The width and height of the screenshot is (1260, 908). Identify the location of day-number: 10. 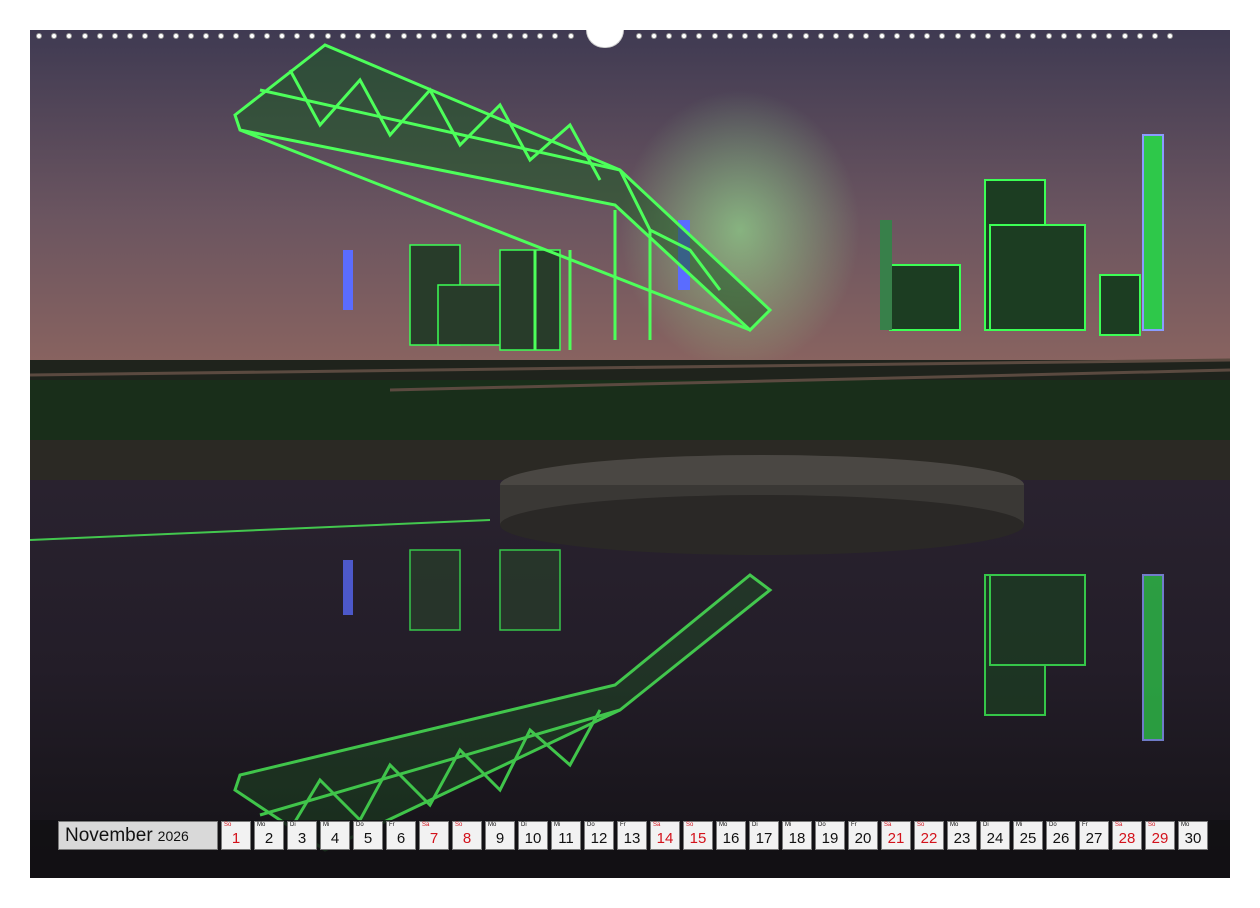
(533, 838).